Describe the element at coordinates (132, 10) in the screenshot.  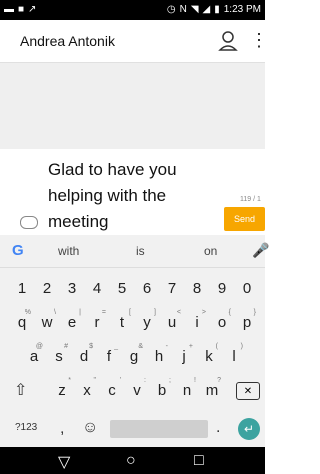
I see `status-bar: ▬ ■ ↗ ◷ N ◥ ◢ ▮ 1:23 PM` at that location.